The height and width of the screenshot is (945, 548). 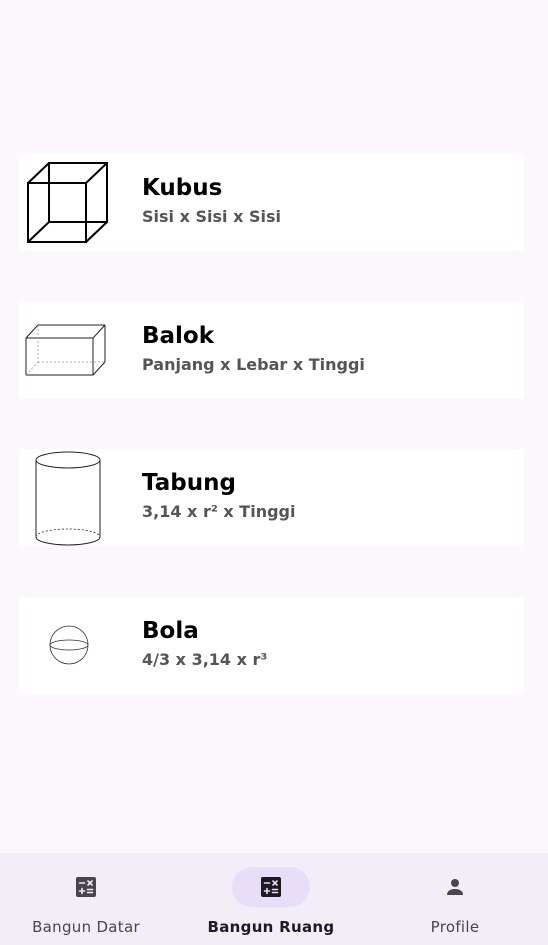 I want to click on nav-item-bangun-ruang: Bangun Ruang, so click(x=271, y=899).